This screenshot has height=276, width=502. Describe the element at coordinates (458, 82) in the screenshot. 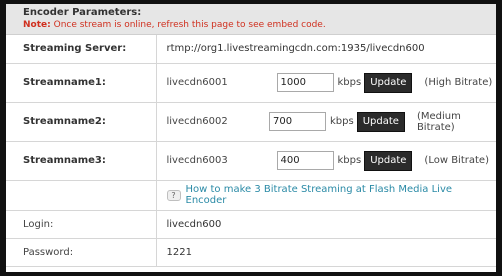

I see `quality-label-1: (High Bitrate)` at that location.